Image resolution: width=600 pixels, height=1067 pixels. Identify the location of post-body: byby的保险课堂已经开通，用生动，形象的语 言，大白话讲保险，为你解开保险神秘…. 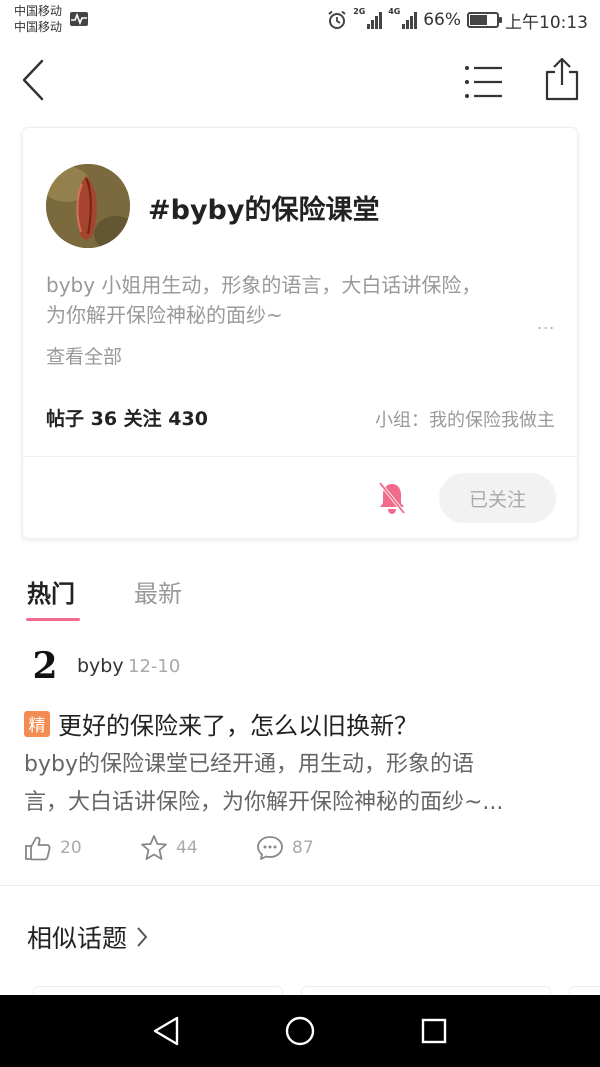
(300, 784).